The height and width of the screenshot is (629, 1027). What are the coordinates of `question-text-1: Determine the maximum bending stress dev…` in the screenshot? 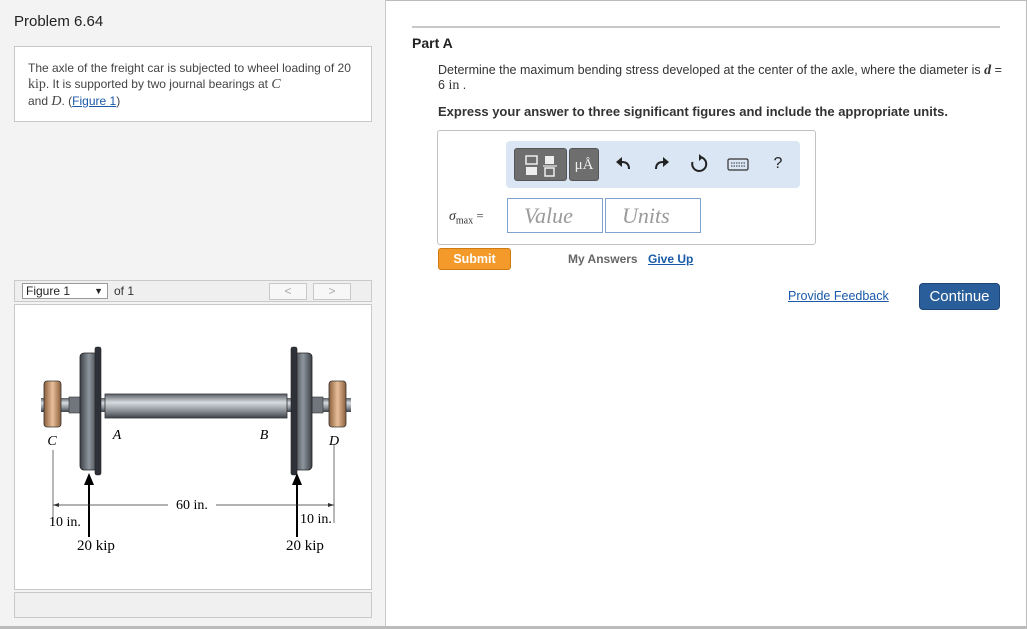 It's located at (711, 70).